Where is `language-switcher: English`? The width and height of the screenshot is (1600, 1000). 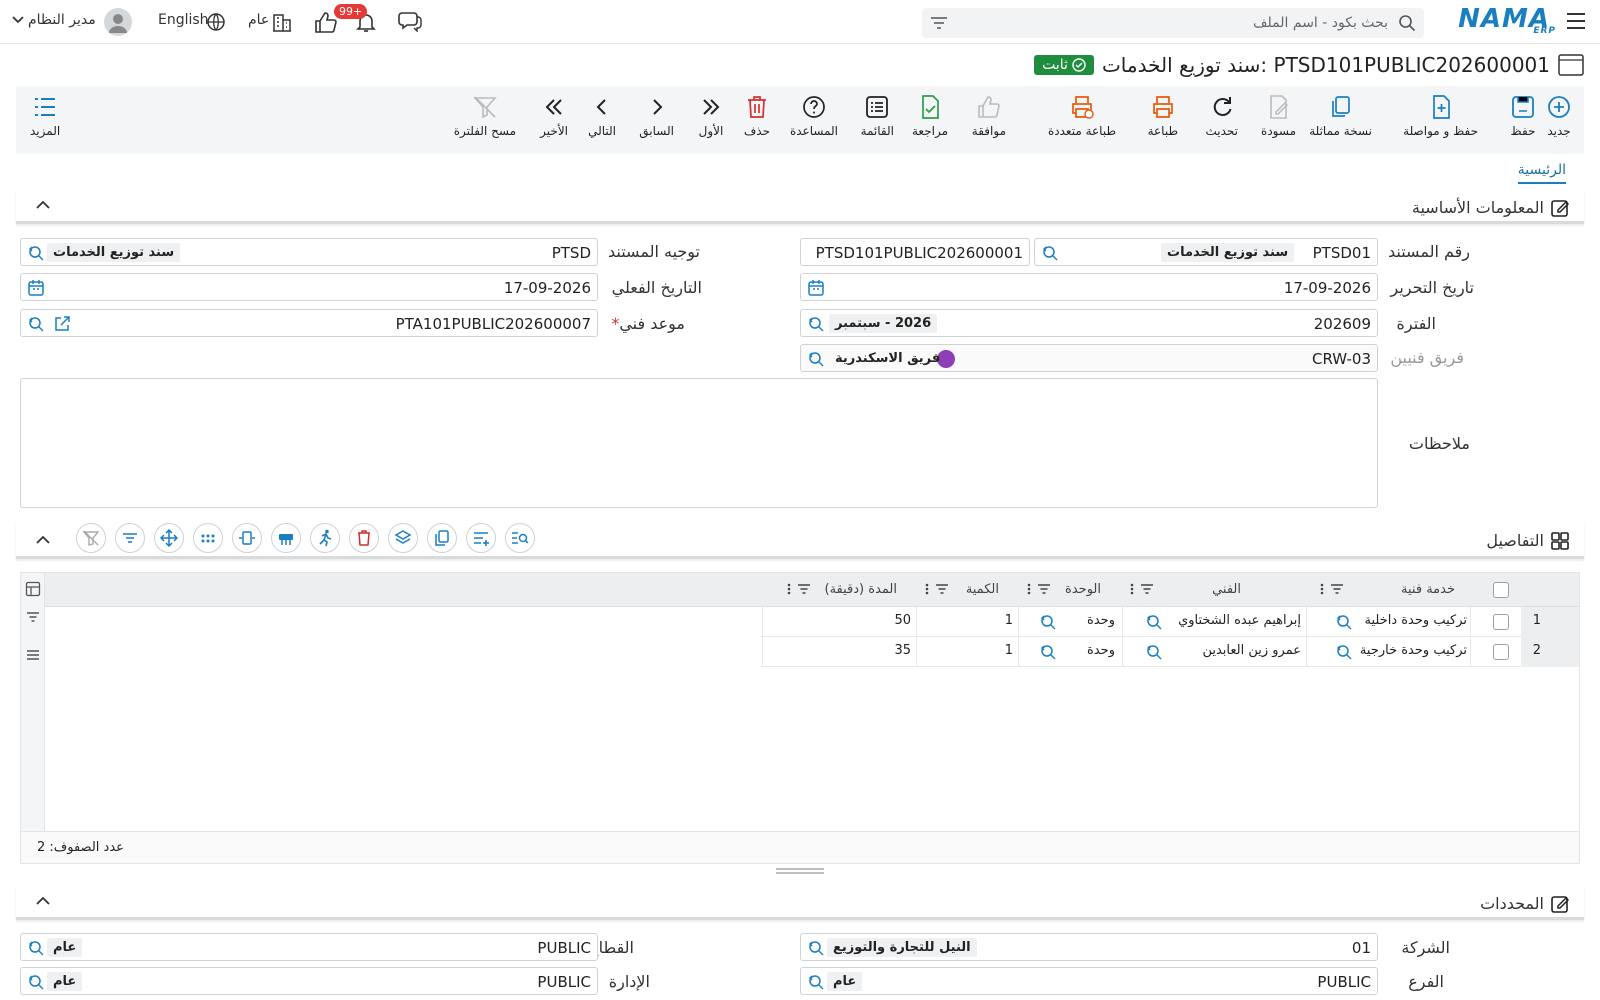 language-switcher: English is located at coordinates (183, 20).